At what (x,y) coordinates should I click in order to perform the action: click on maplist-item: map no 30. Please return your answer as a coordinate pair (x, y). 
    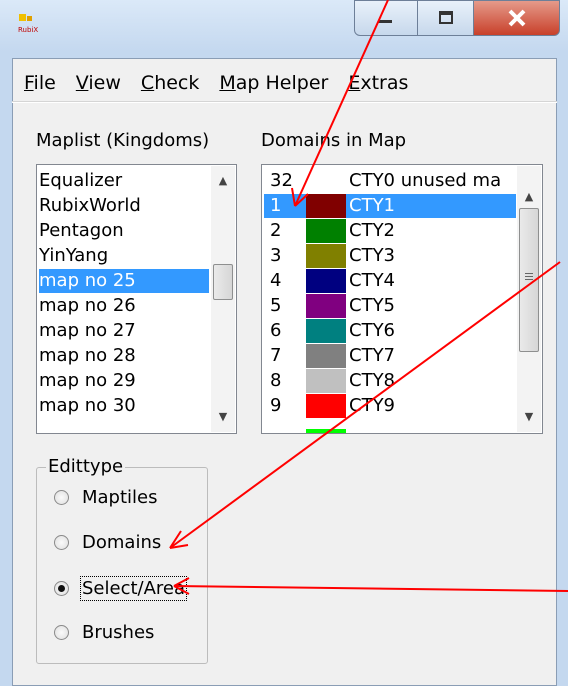
    Looking at the image, I should click on (87, 406).